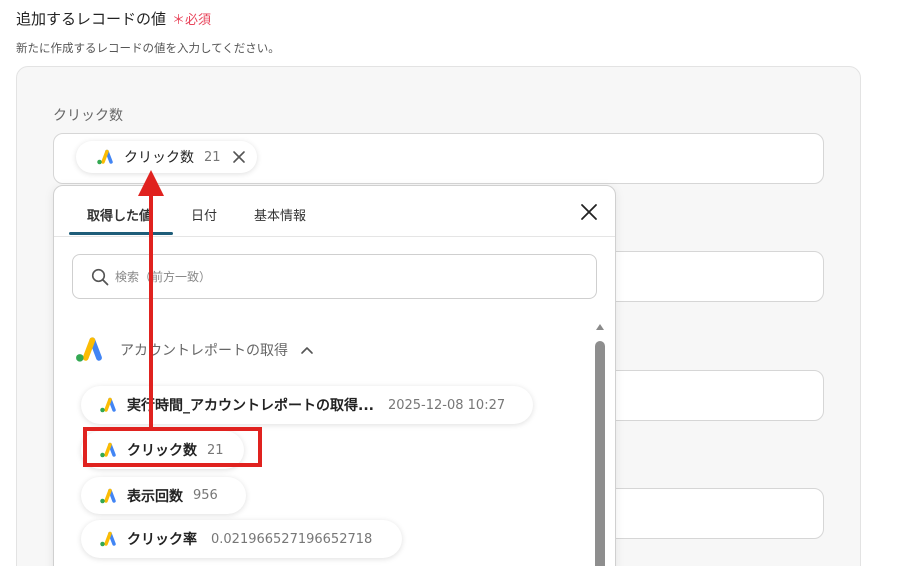 The image size is (912, 566). What do you see at coordinates (91, 19) in the screenshot?
I see `section-title-text: 追加するレコードの値` at bounding box center [91, 19].